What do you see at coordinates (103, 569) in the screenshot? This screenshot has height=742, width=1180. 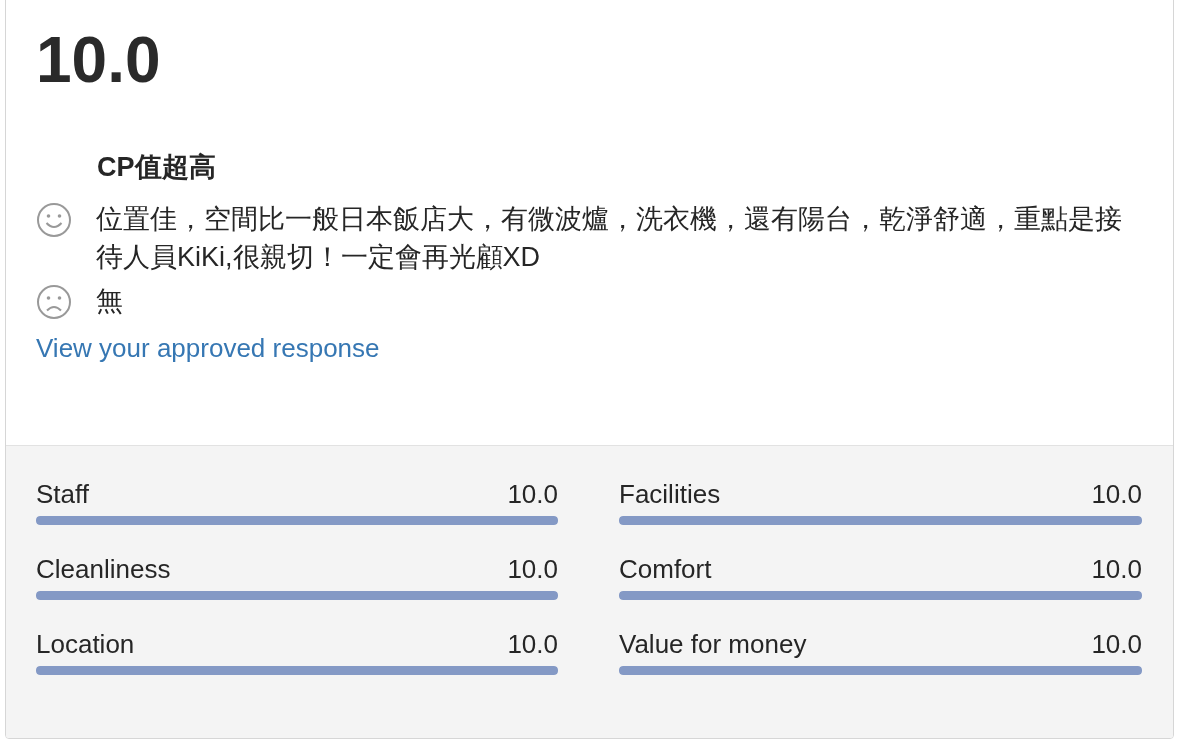 I see `category-name: Cleanliness` at bounding box center [103, 569].